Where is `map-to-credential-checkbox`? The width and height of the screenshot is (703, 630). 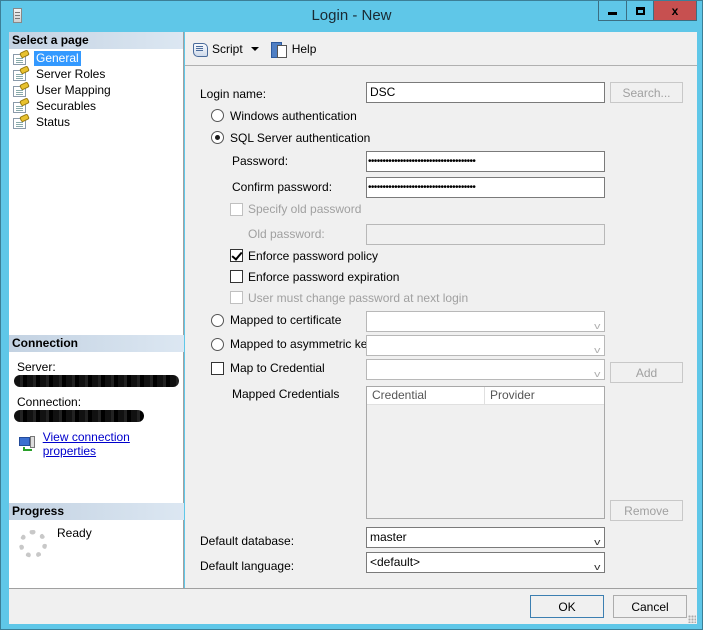
map-to-credential-checkbox is located at coordinates (217, 368).